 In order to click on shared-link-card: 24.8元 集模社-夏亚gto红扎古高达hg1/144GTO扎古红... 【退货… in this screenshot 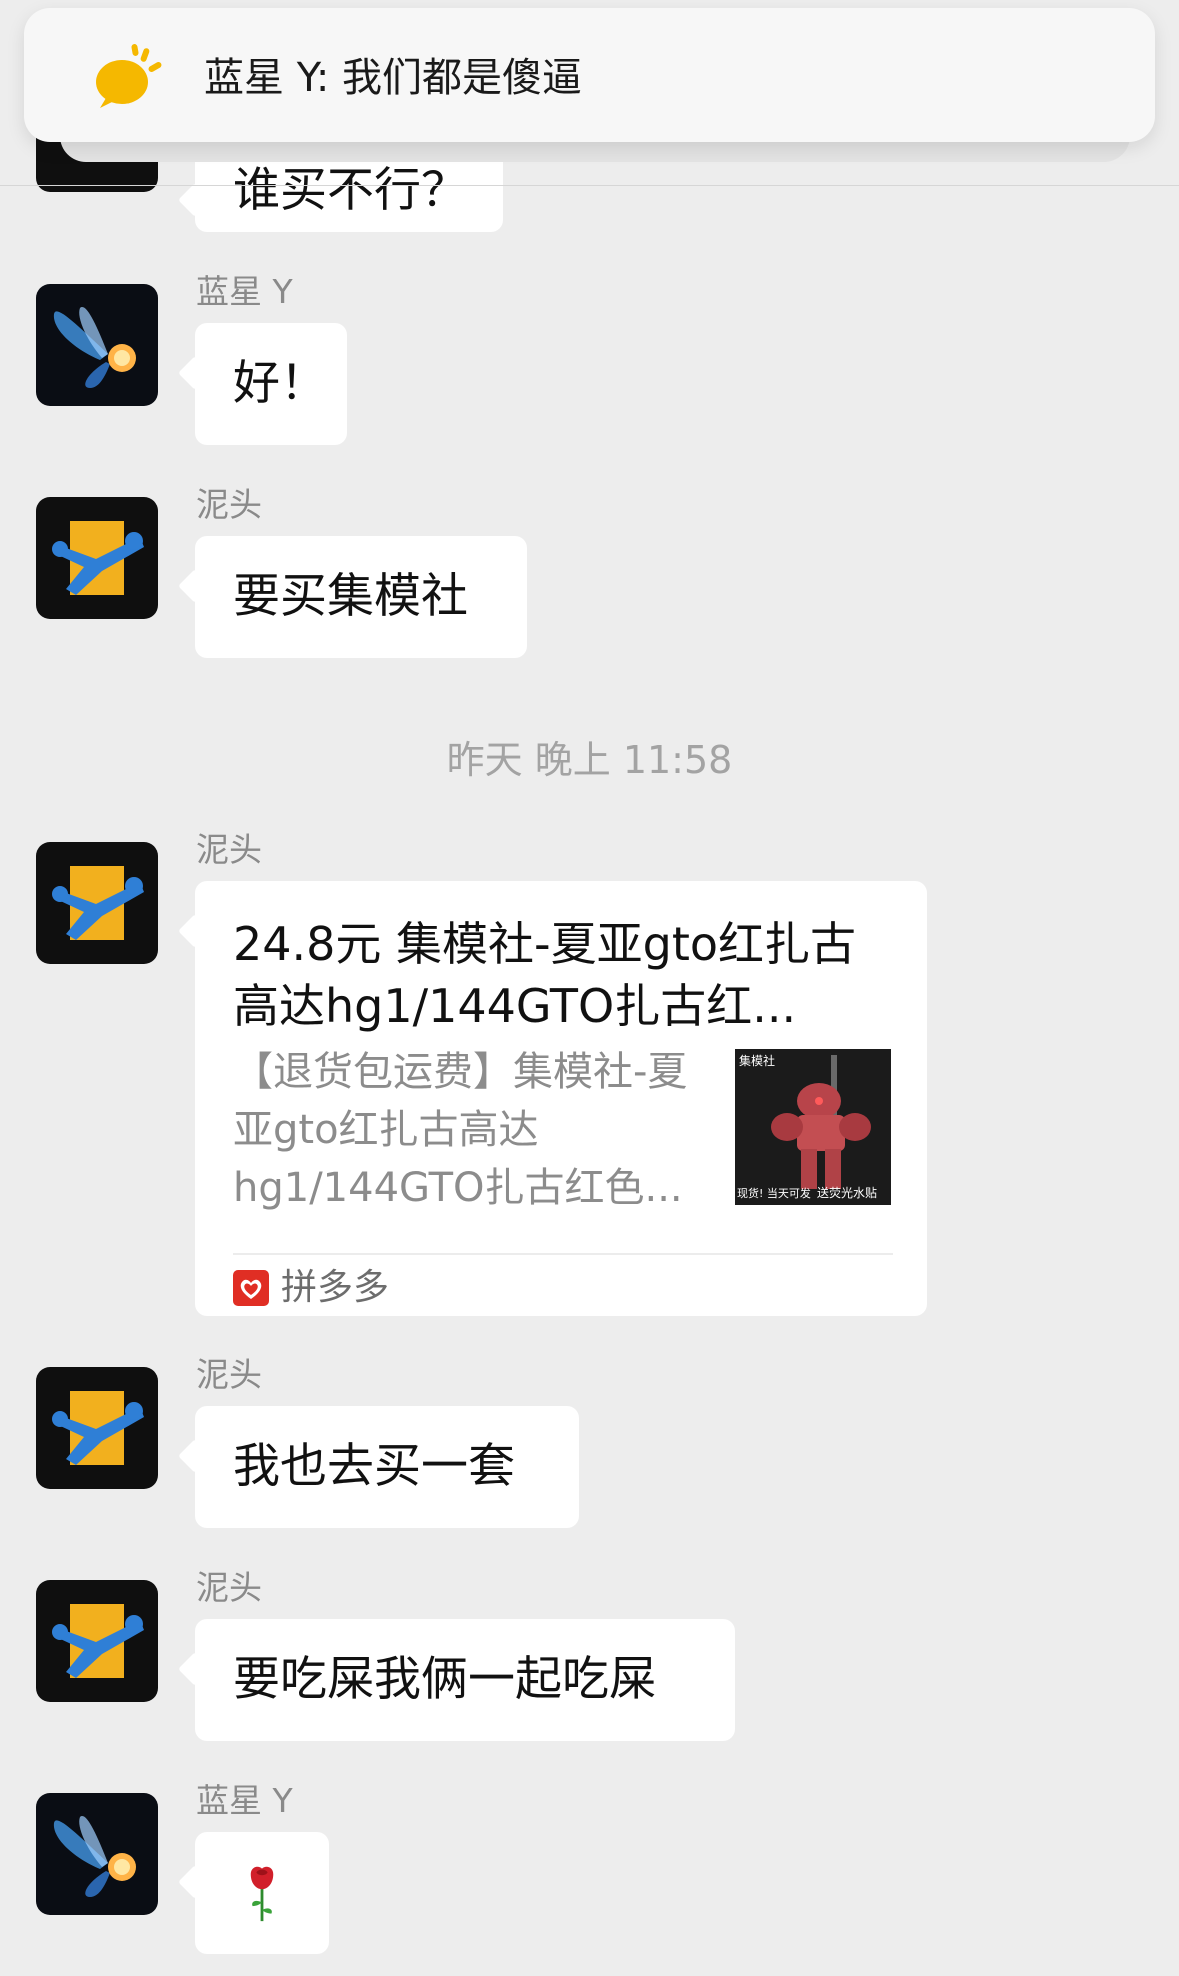, I will do `click(561, 1098)`.